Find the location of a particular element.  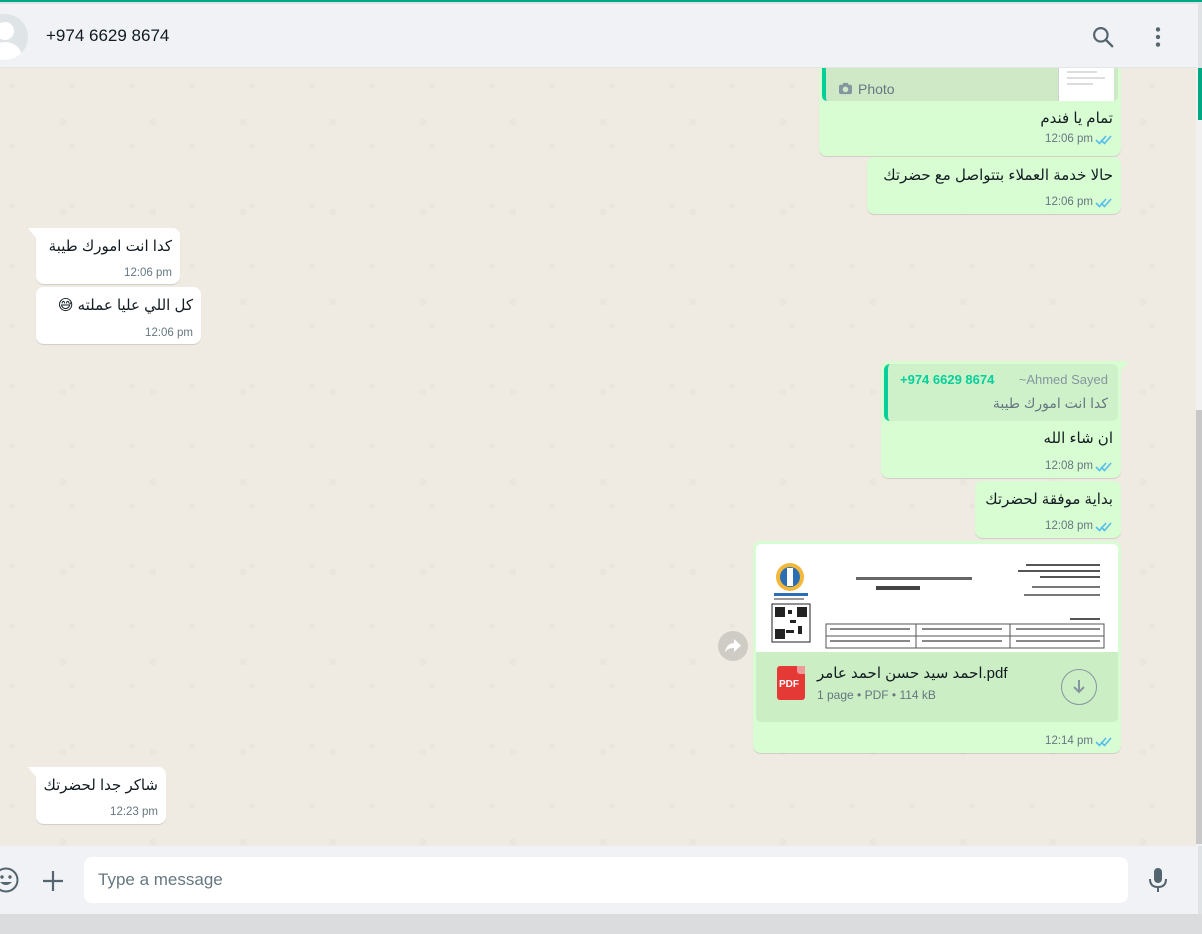

message-input is located at coordinates (606, 880).